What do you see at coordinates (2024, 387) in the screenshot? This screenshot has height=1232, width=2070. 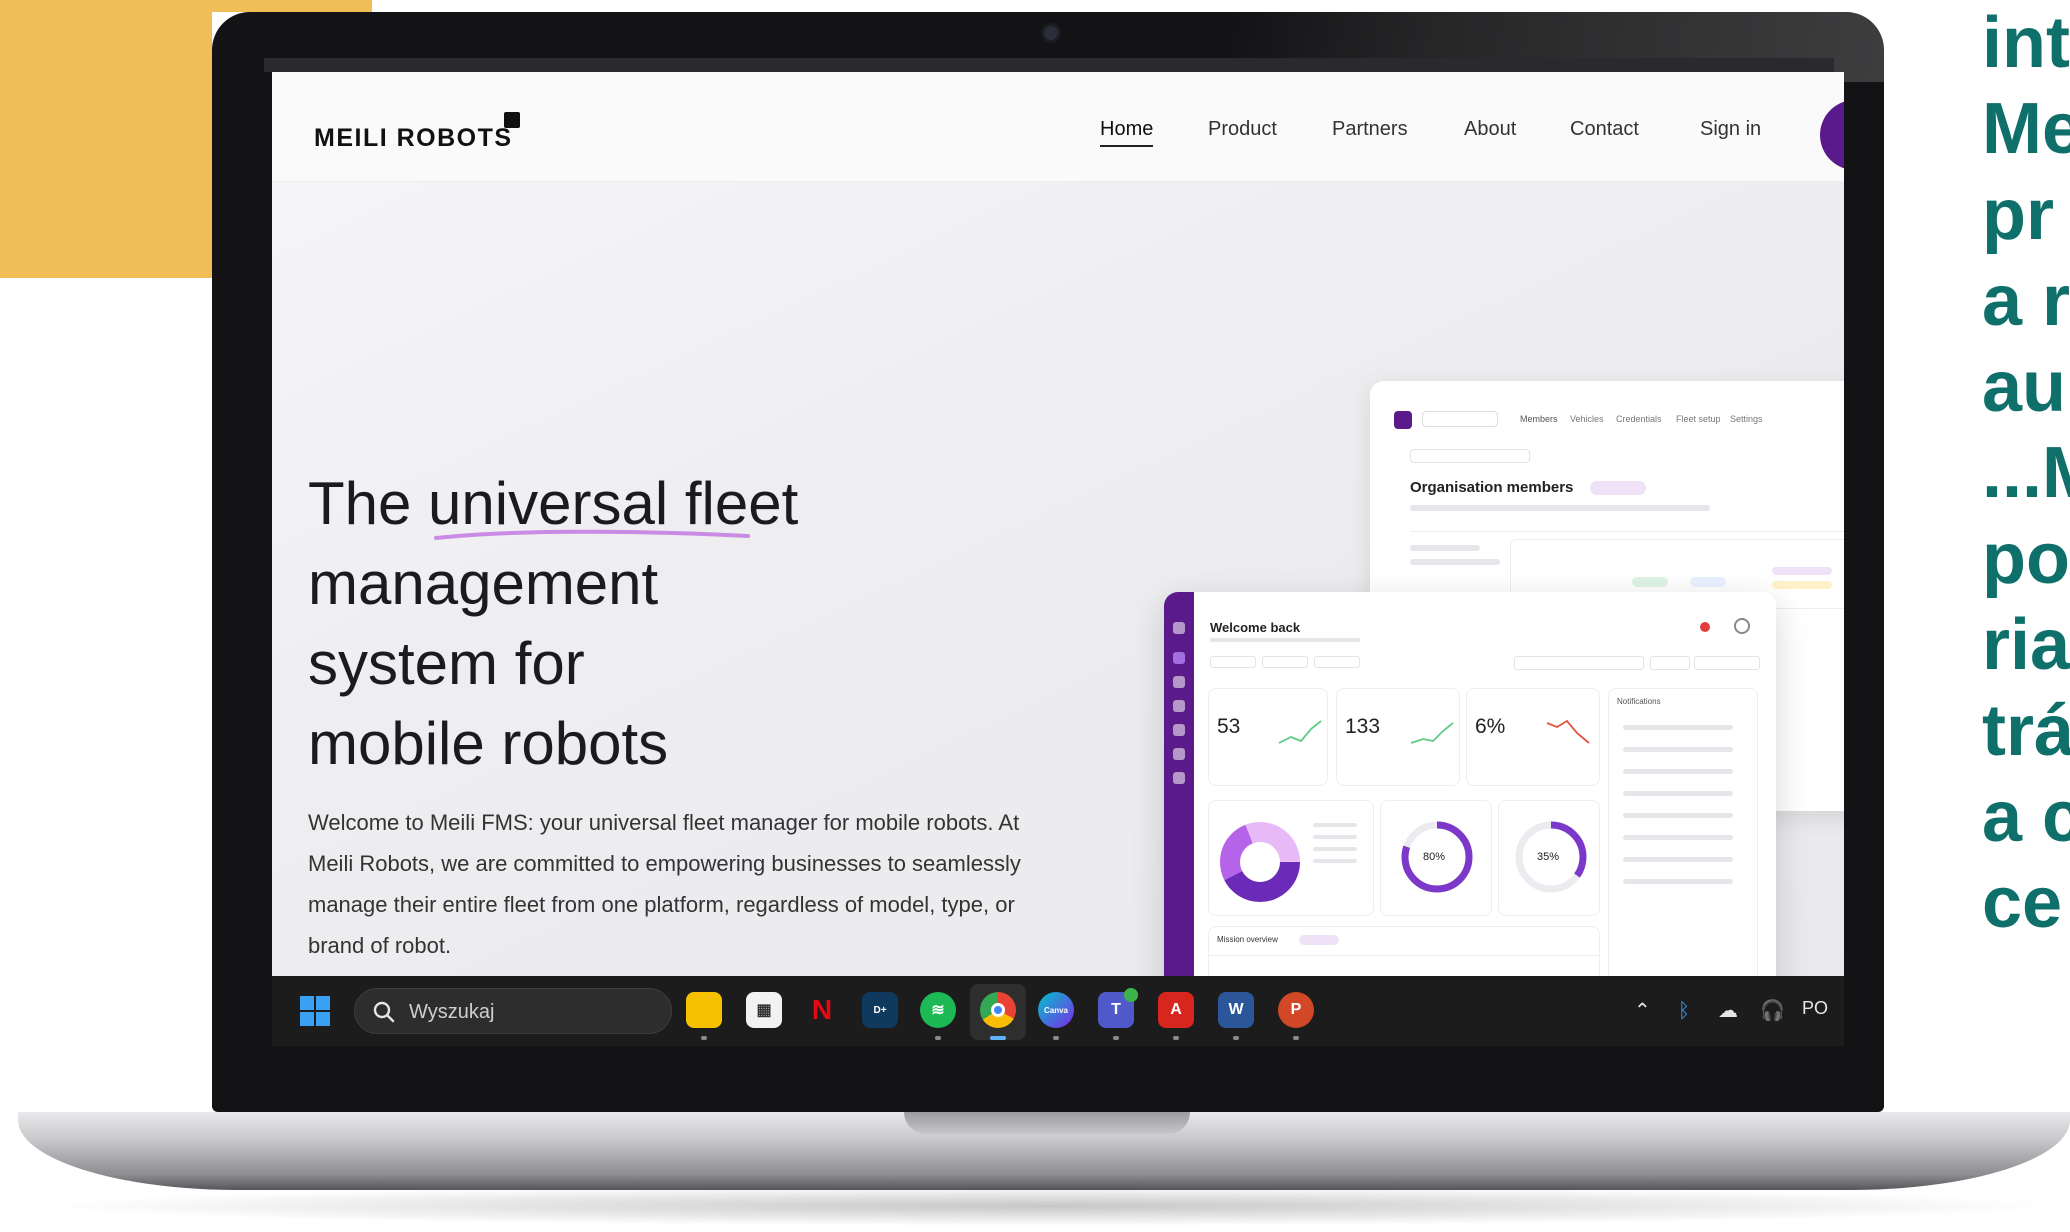 I see `side-text-line: au` at bounding box center [2024, 387].